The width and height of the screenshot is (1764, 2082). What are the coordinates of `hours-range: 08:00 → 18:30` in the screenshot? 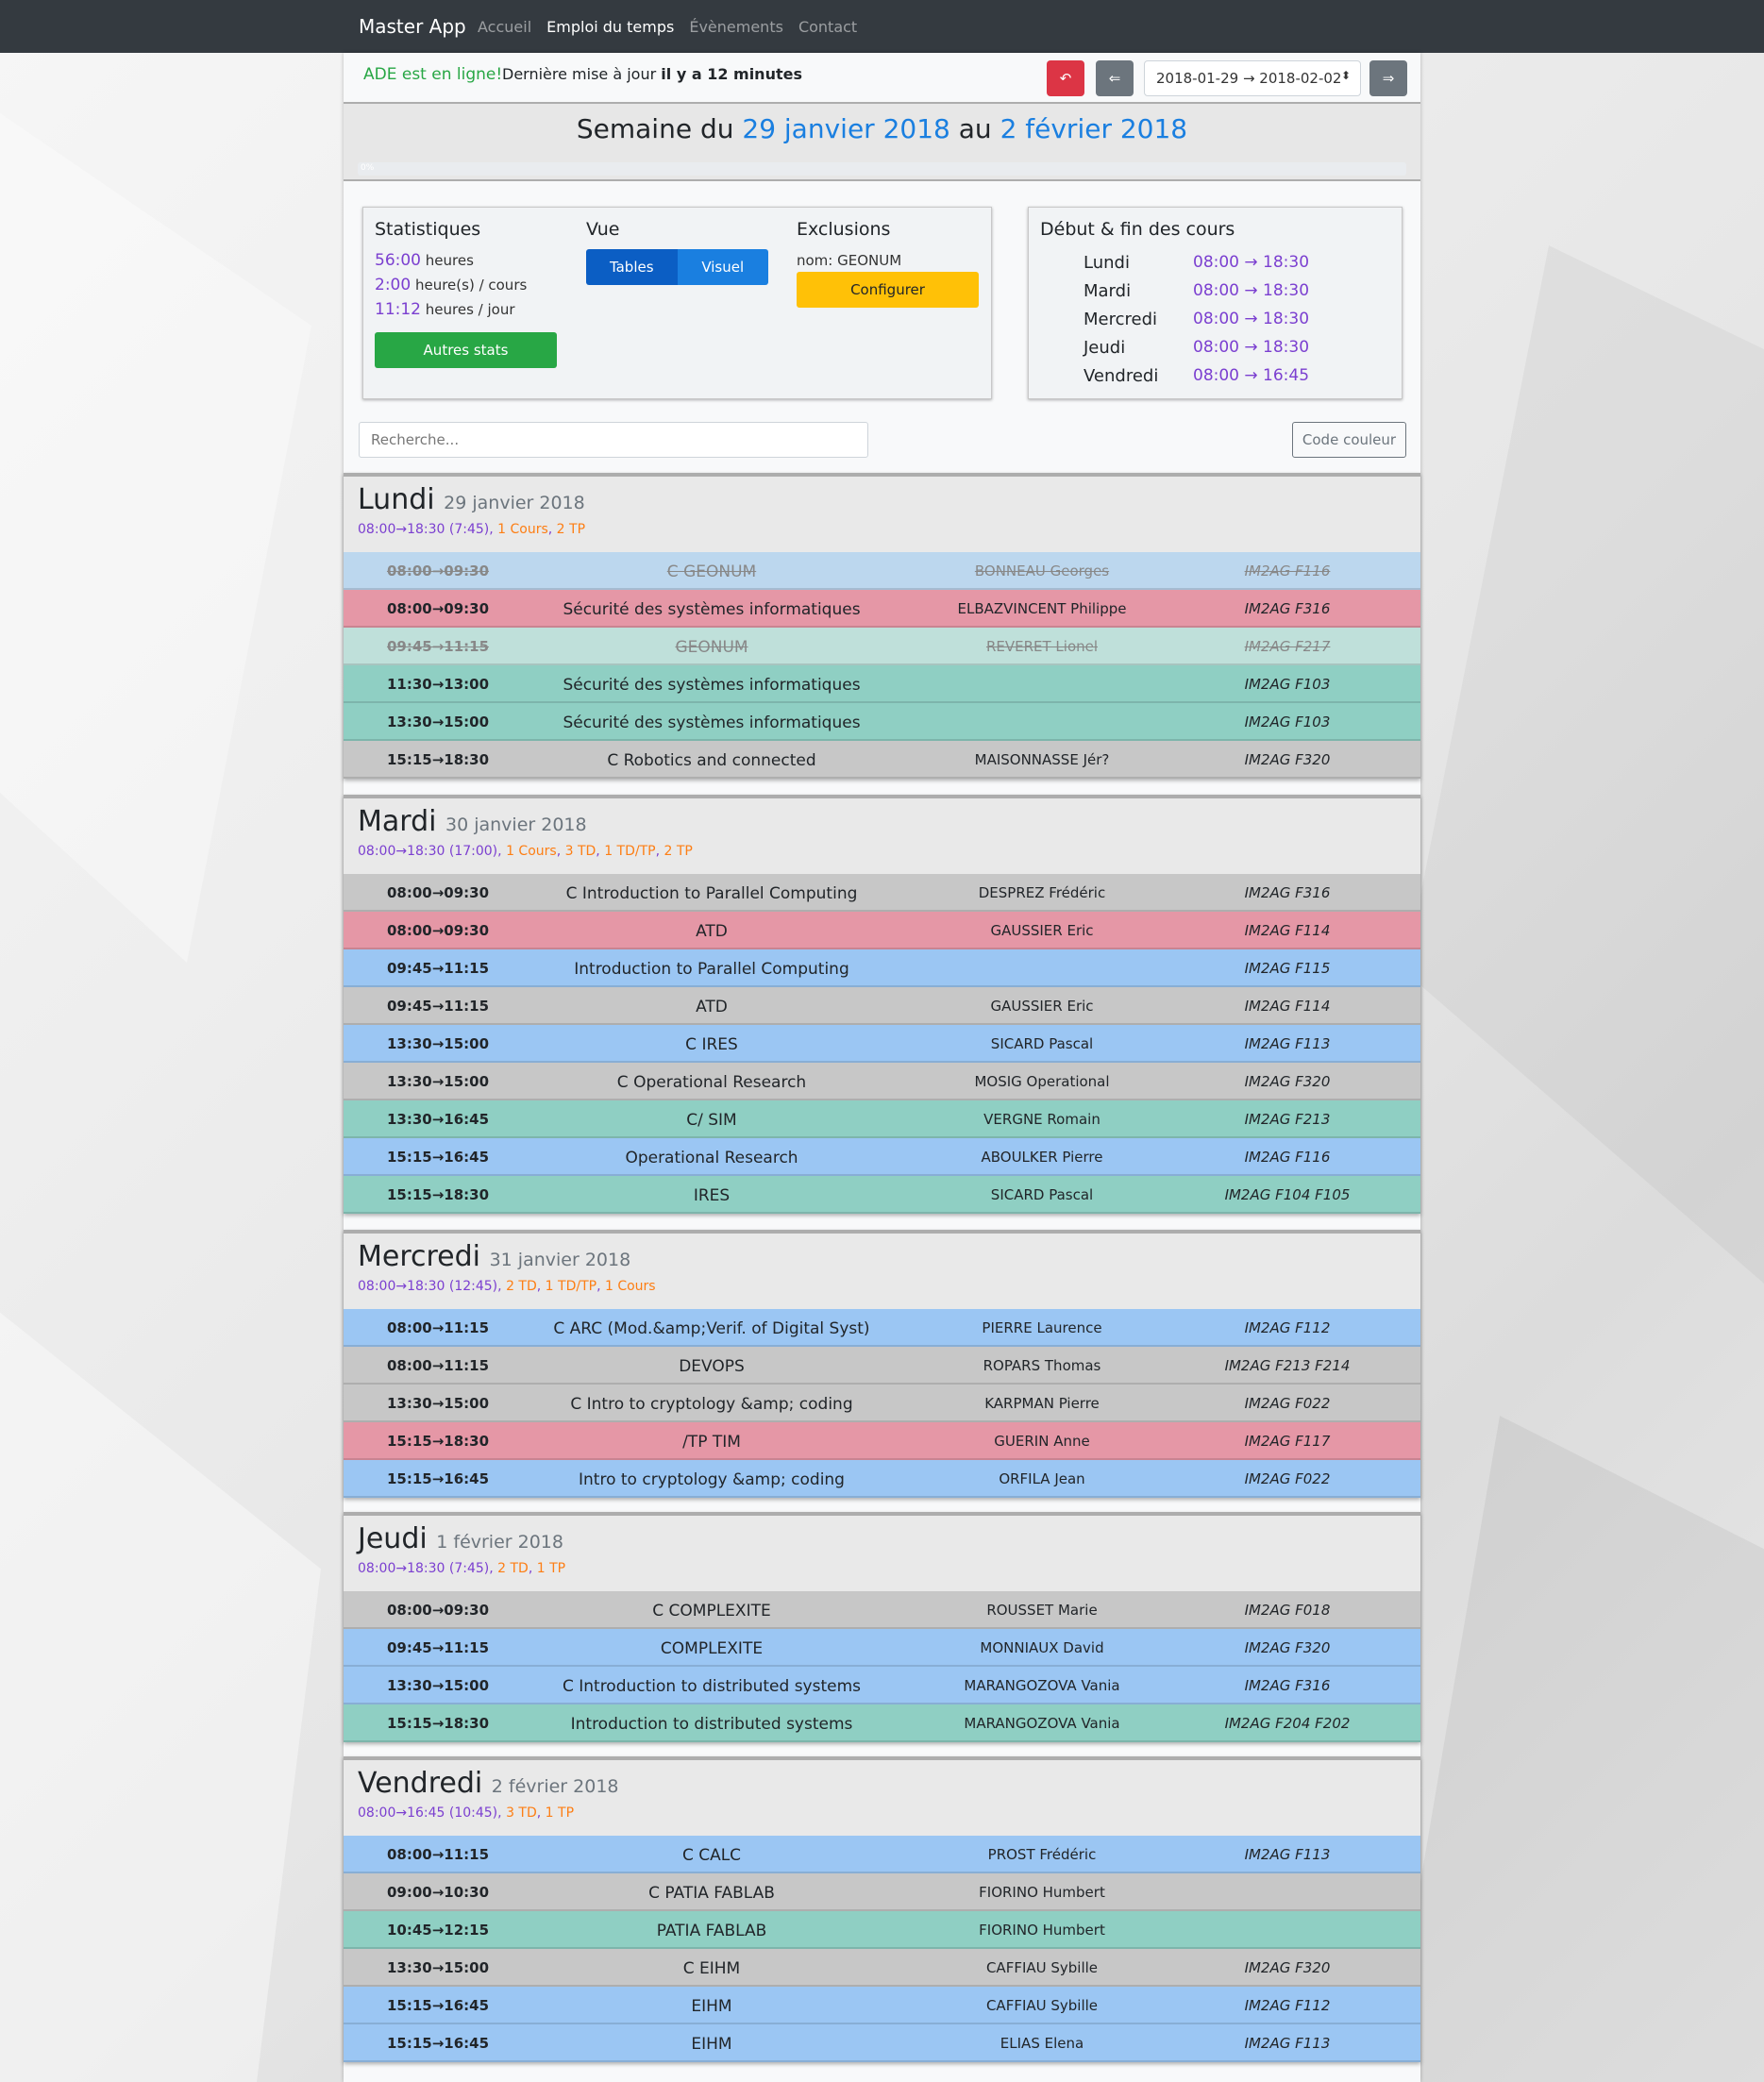 It's located at (1251, 290).